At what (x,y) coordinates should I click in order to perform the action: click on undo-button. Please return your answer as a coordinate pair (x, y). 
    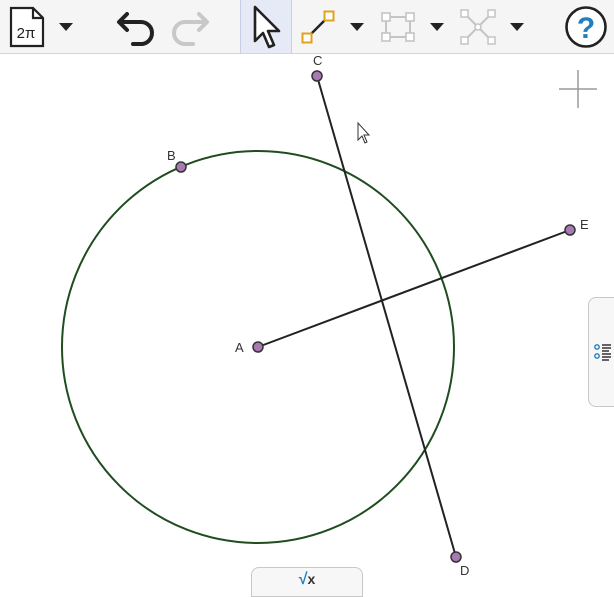
    Looking at the image, I should click on (137, 26).